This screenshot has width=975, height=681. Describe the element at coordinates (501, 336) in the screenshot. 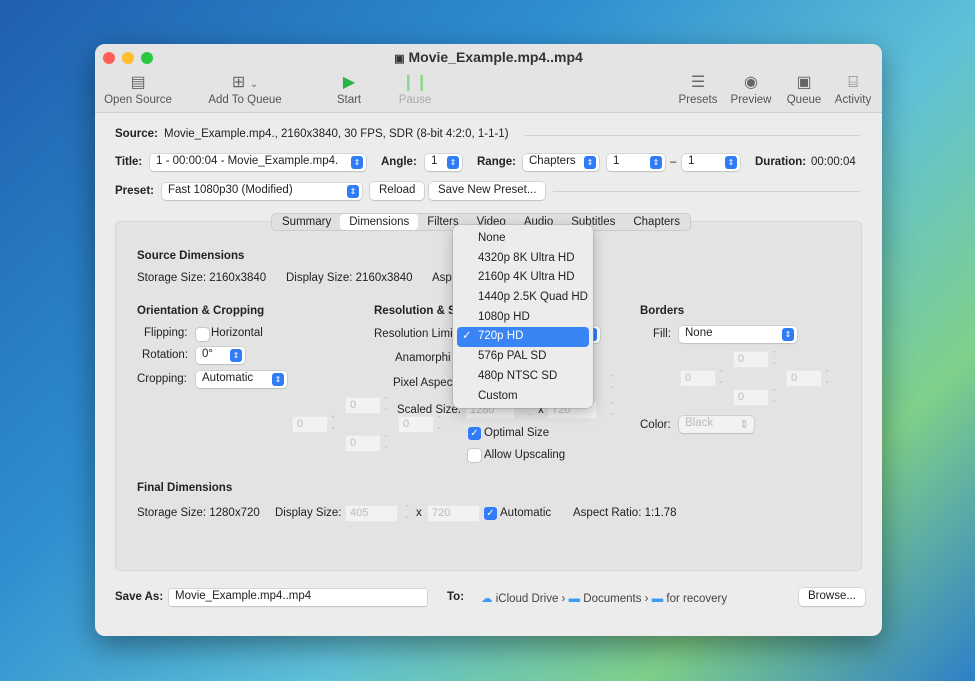

I see `menu-item-label: 720p HD` at that location.